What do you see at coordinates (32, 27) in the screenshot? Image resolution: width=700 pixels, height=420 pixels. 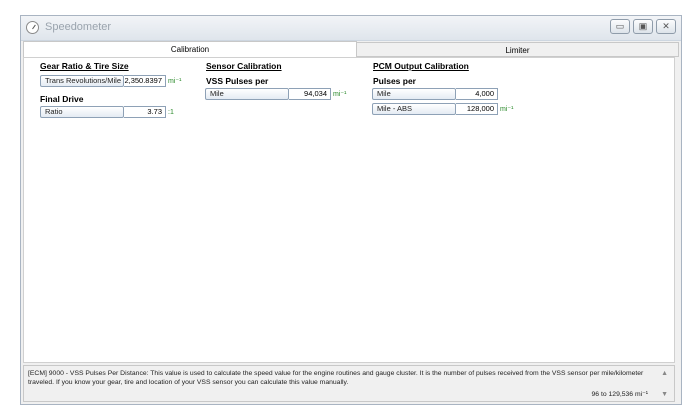 I see `speedometer-icon` at bounding box center [32, 27].